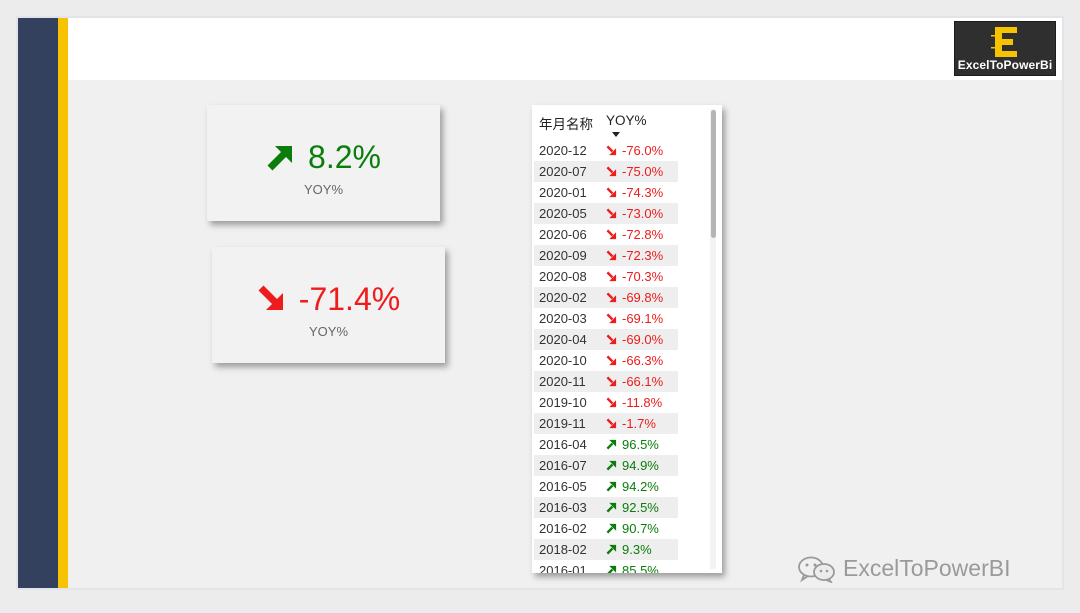  What do you see at coordinates (927, 568) in the screenshot?
I see `watermark-text: ExcelToPowerBI` at bounding box center [927, 568].